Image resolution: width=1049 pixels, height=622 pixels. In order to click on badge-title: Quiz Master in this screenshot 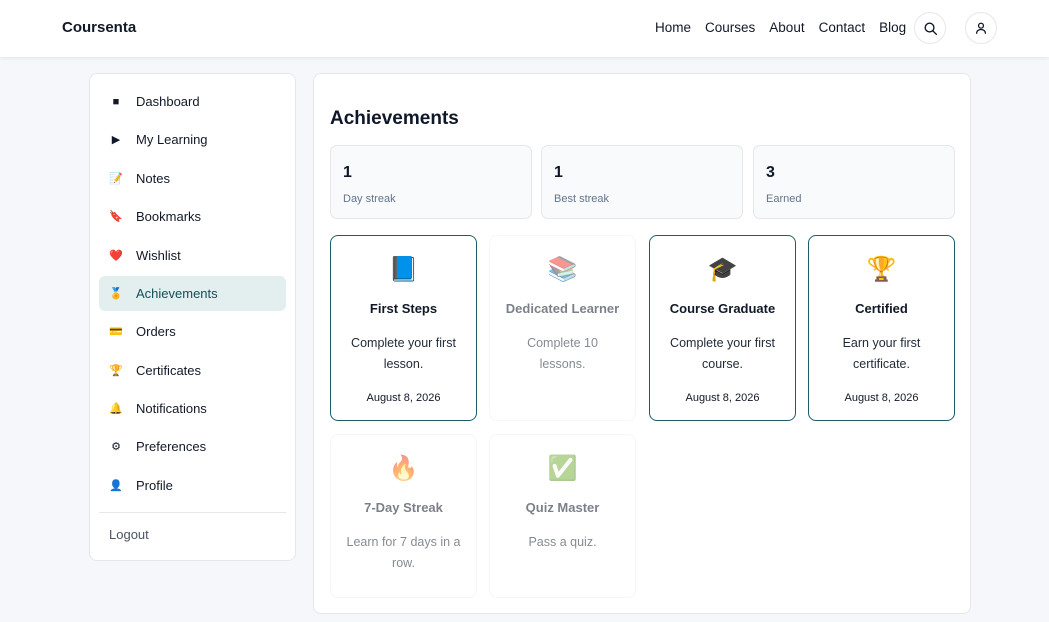, I will do `click(562, 507)`.